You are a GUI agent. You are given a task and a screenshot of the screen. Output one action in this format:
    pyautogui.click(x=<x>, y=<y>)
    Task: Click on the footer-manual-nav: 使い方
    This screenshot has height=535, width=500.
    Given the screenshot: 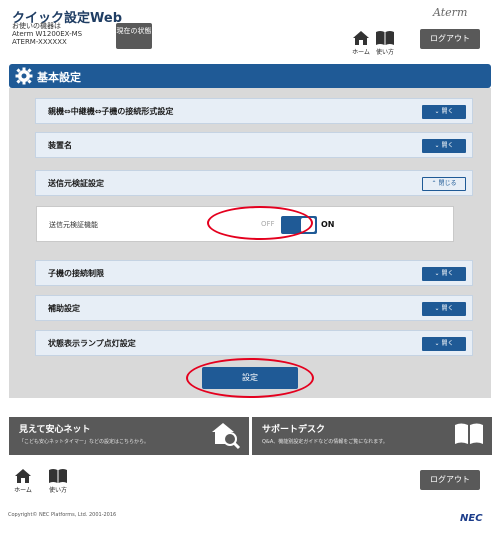 What is the action you would take?
    pyautogui.click(x=58, y=481)
    